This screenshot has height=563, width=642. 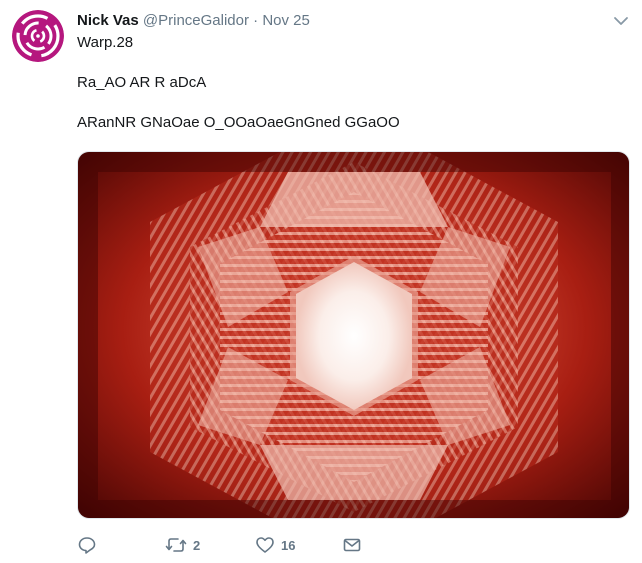 I want to click on heart-icon, so click(x=265, y=545).